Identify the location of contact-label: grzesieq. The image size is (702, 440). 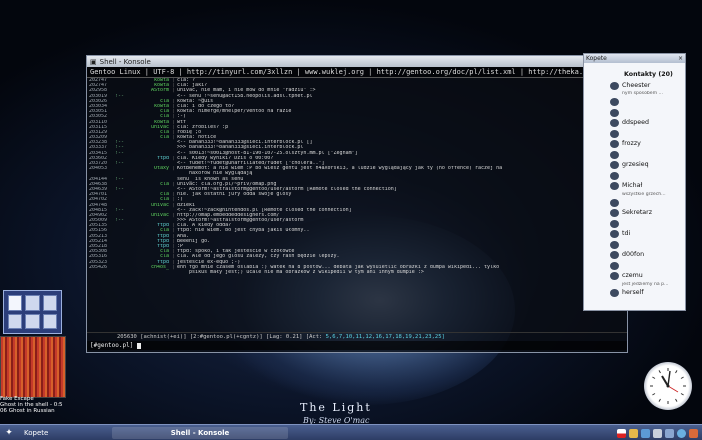
(635, 164).